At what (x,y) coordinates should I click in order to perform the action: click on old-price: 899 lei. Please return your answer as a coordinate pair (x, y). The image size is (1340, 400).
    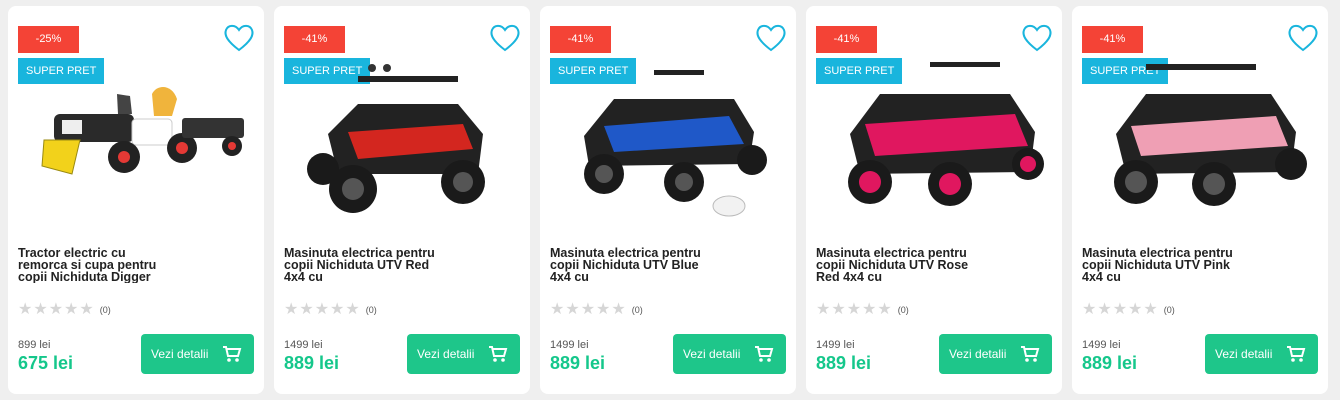
    Looking at the image, I should click on (34, 345).